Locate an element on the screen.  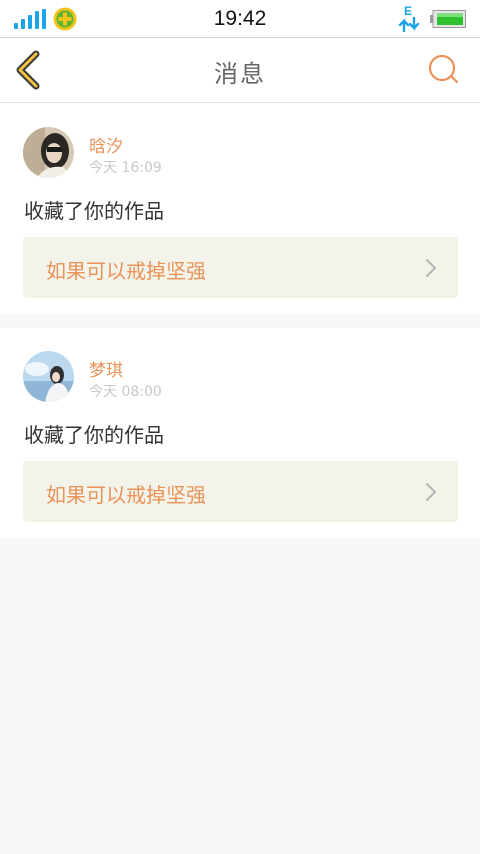
status-bar: 19:42 E is located at coordinates (240, 19).